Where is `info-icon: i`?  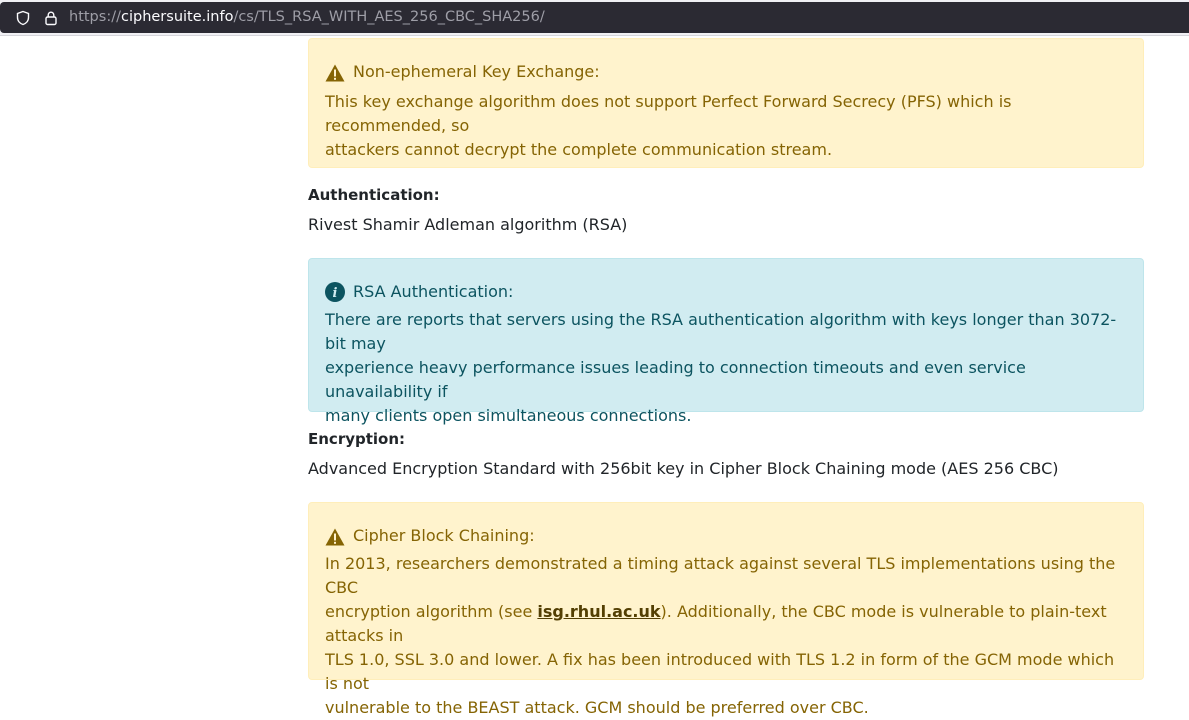
info-icon: i is located at coordinates (335, 292).